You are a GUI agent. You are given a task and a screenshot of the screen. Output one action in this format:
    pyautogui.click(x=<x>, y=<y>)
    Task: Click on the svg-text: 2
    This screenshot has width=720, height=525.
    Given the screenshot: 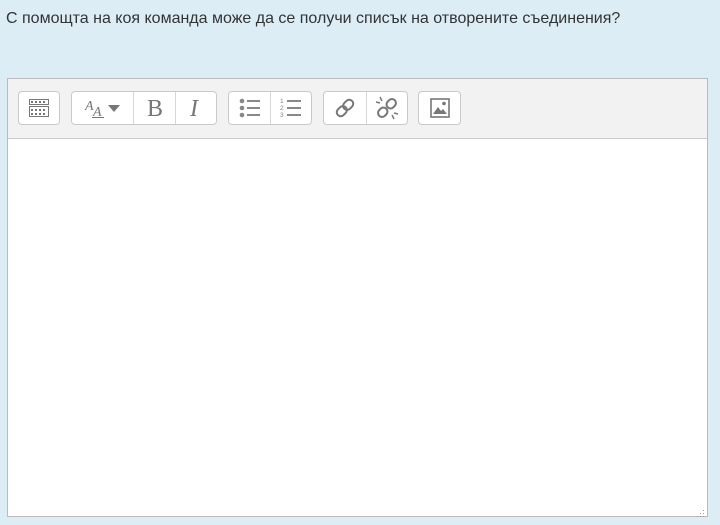 What is the action you would take?
    pyautogui.click(x=282, y=108)
    